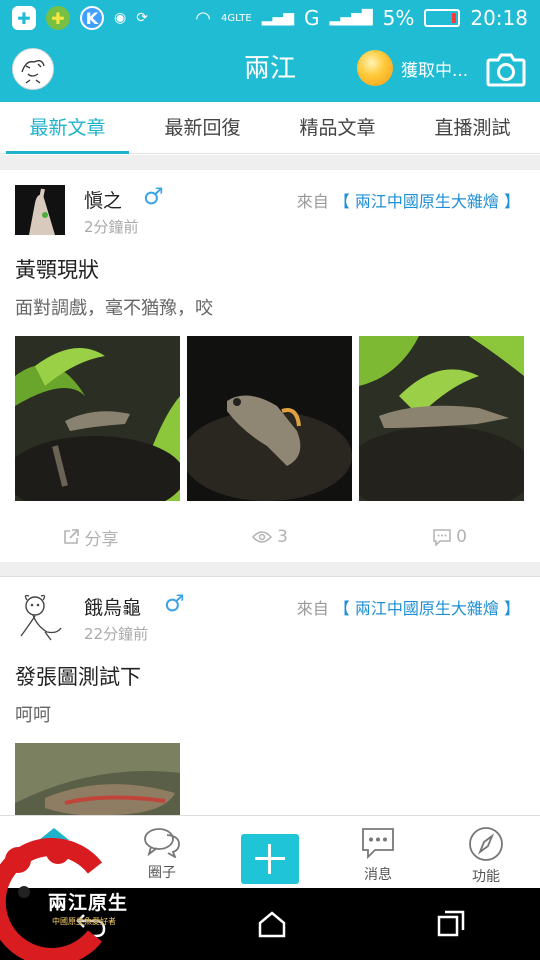 Image resolution: width=540 pixels, height=964 pixels. I want to click on view-count-value: 3, so click(282, 537).